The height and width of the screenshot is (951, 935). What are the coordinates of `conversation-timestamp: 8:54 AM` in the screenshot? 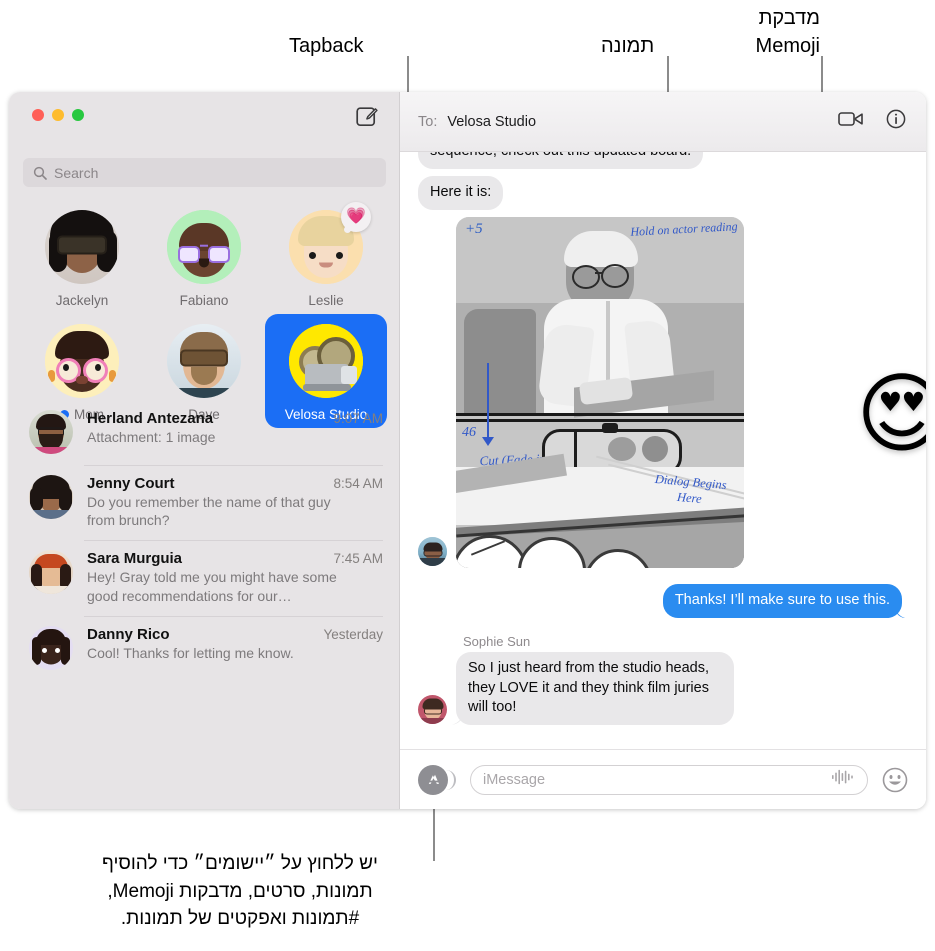 It's located at (358, 483).